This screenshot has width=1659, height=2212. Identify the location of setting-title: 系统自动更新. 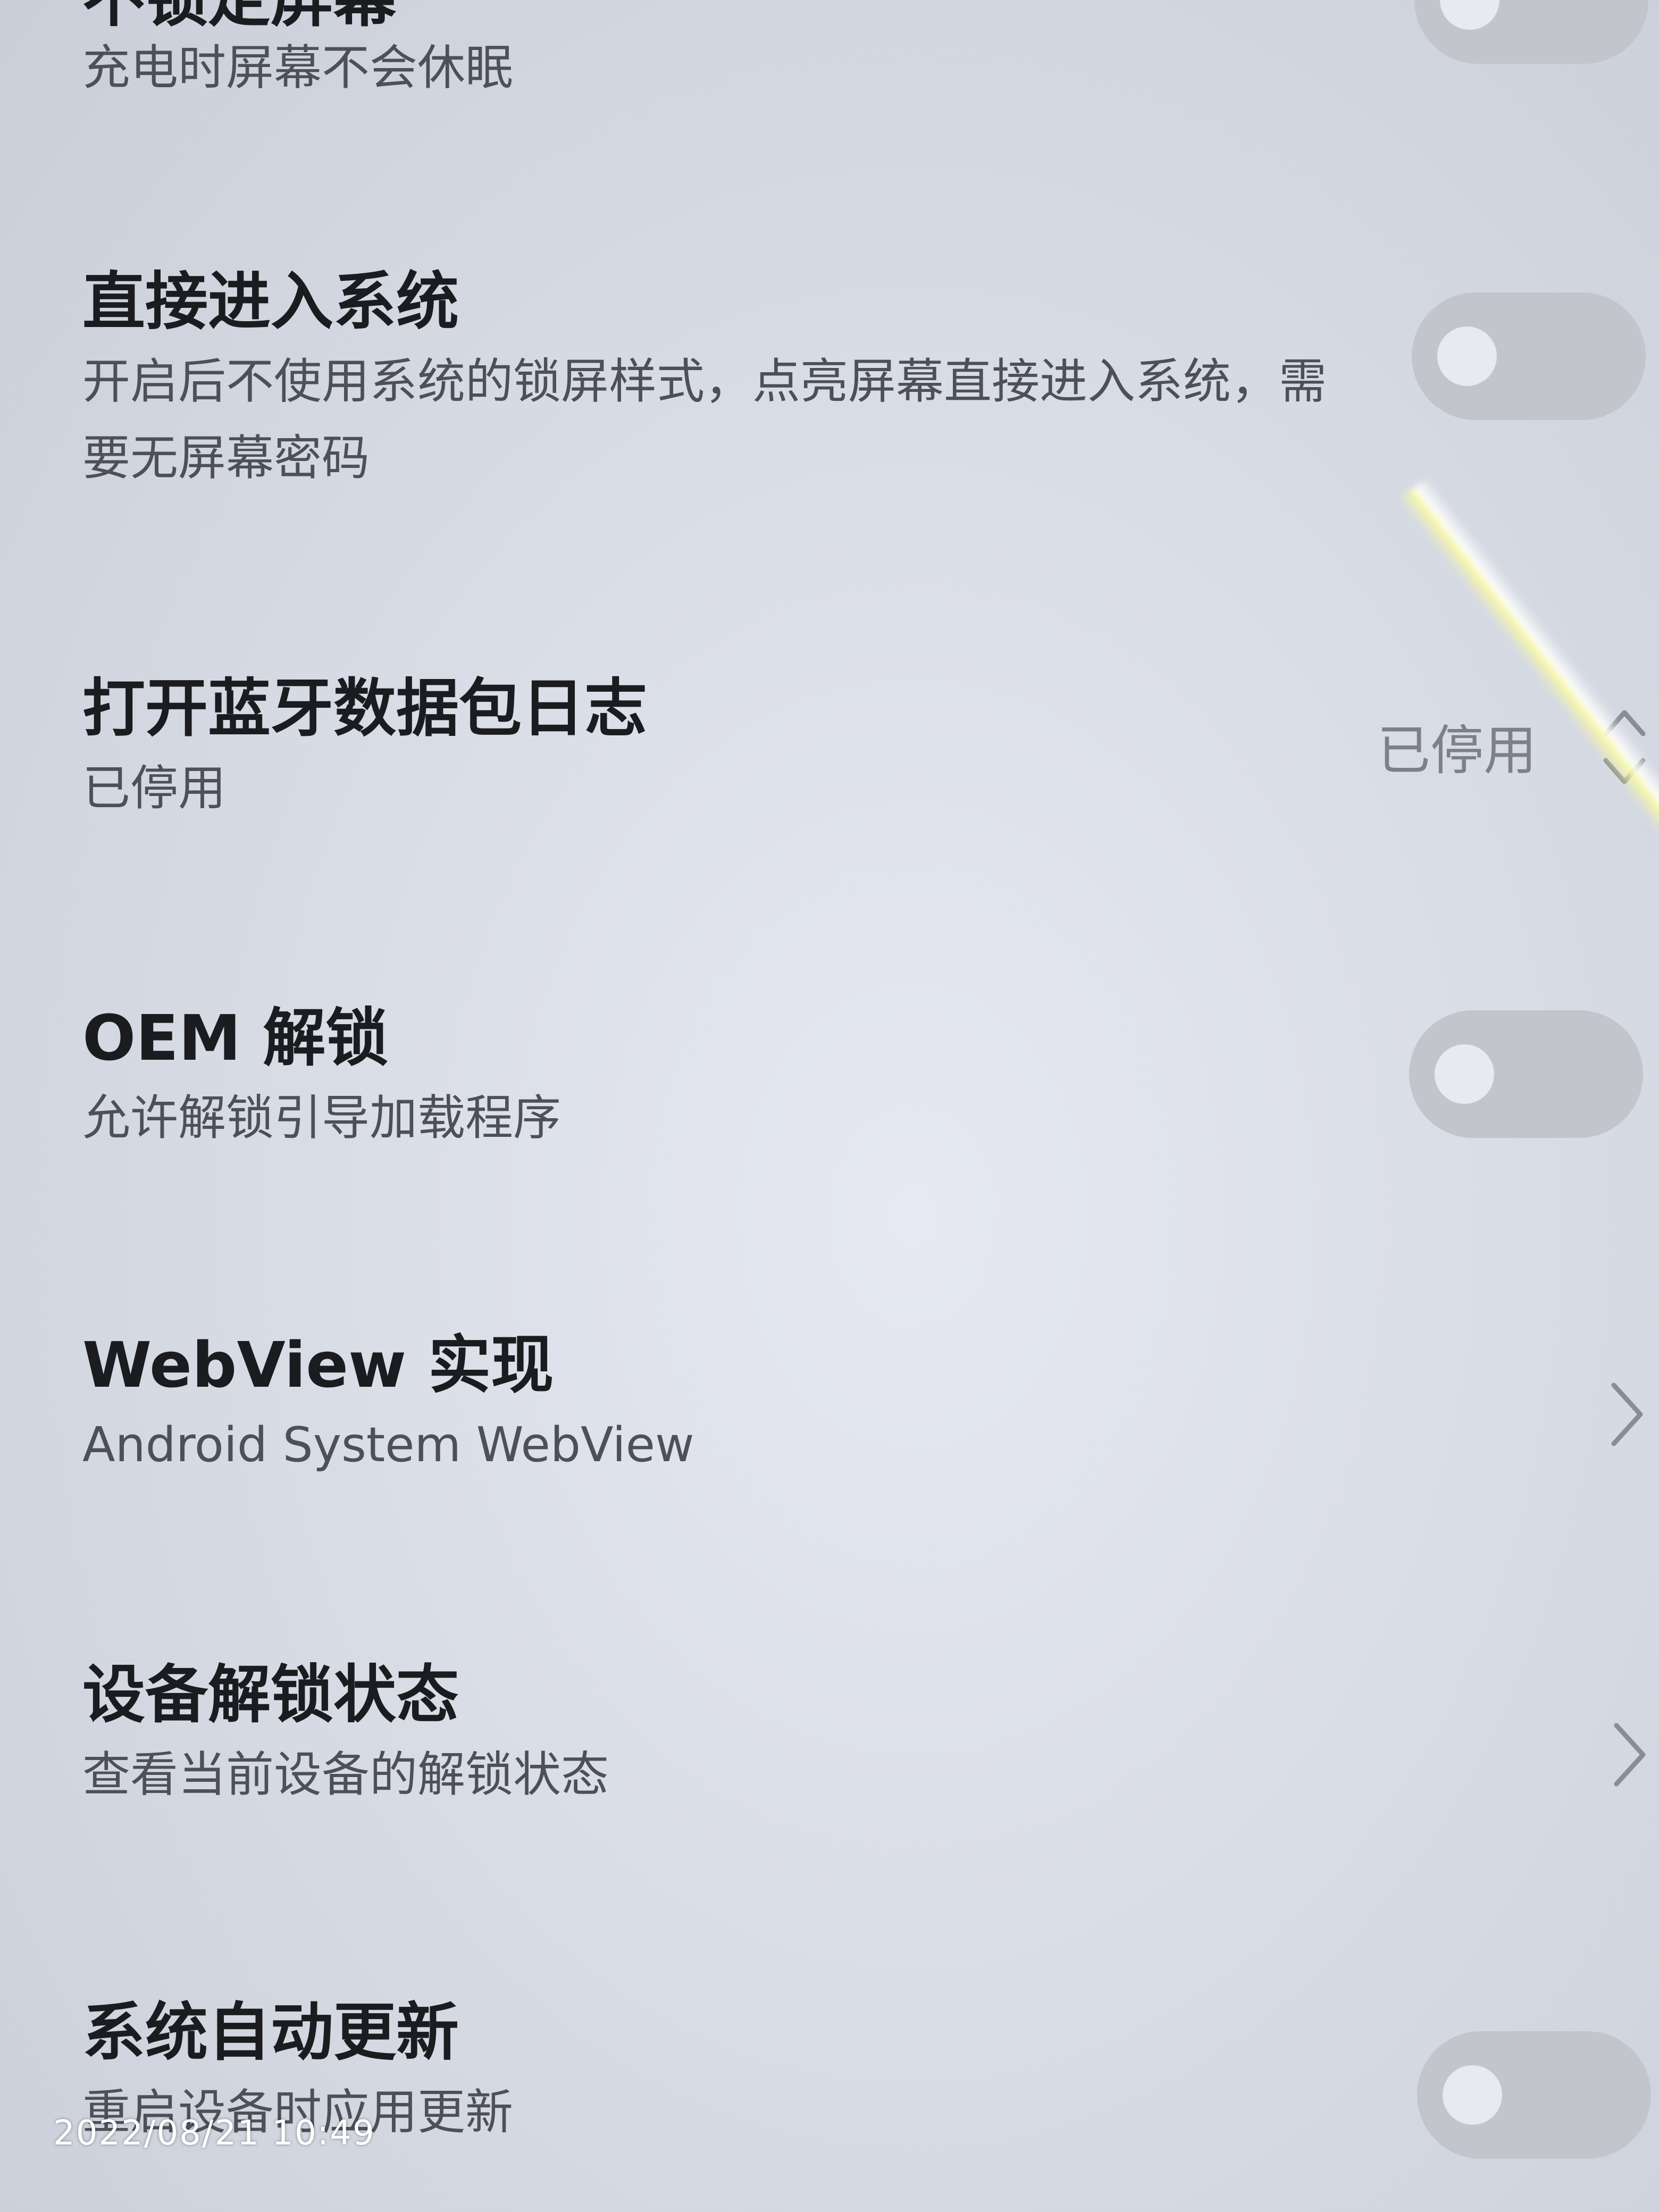
(270, 2032).